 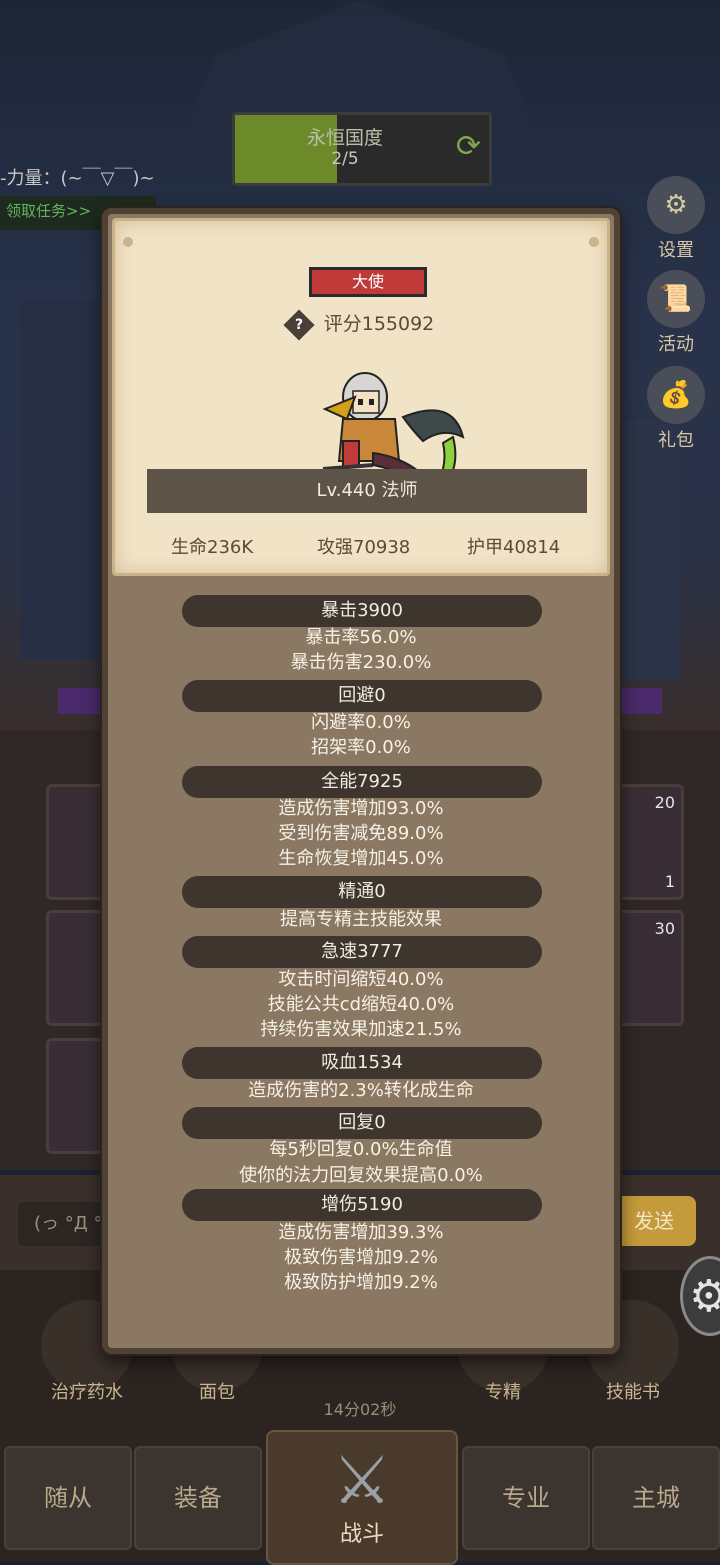 I want to click on refresh-icon: ⟳, so click(x=468, y=146).